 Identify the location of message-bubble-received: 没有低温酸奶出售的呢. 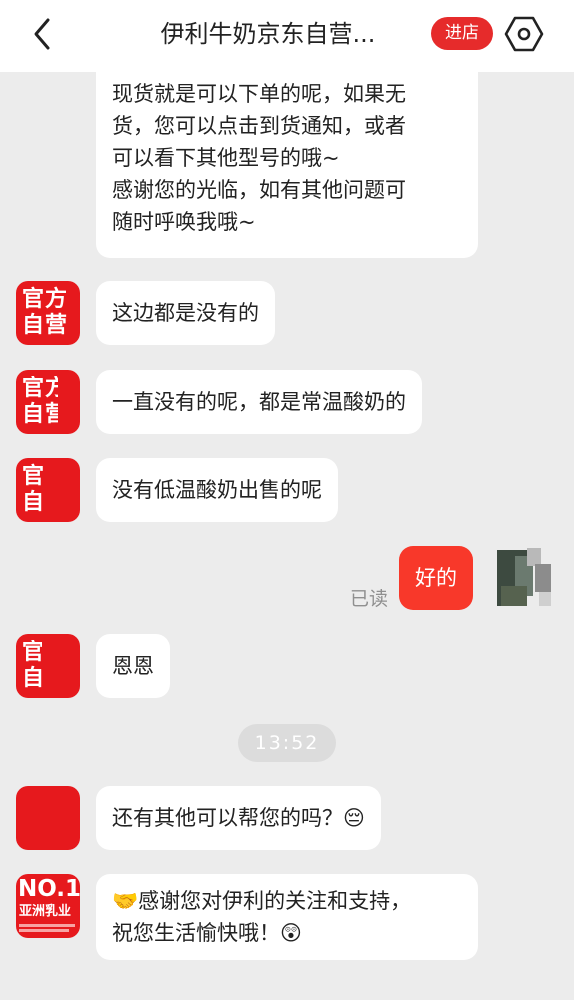
(217, 490).